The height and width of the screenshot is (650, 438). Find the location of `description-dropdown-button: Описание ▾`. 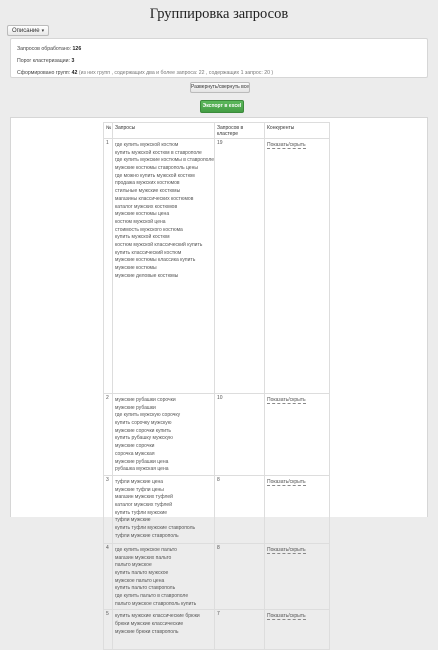

description-dropdown-button: Описание ▾ is located at coordinates (28, 30).